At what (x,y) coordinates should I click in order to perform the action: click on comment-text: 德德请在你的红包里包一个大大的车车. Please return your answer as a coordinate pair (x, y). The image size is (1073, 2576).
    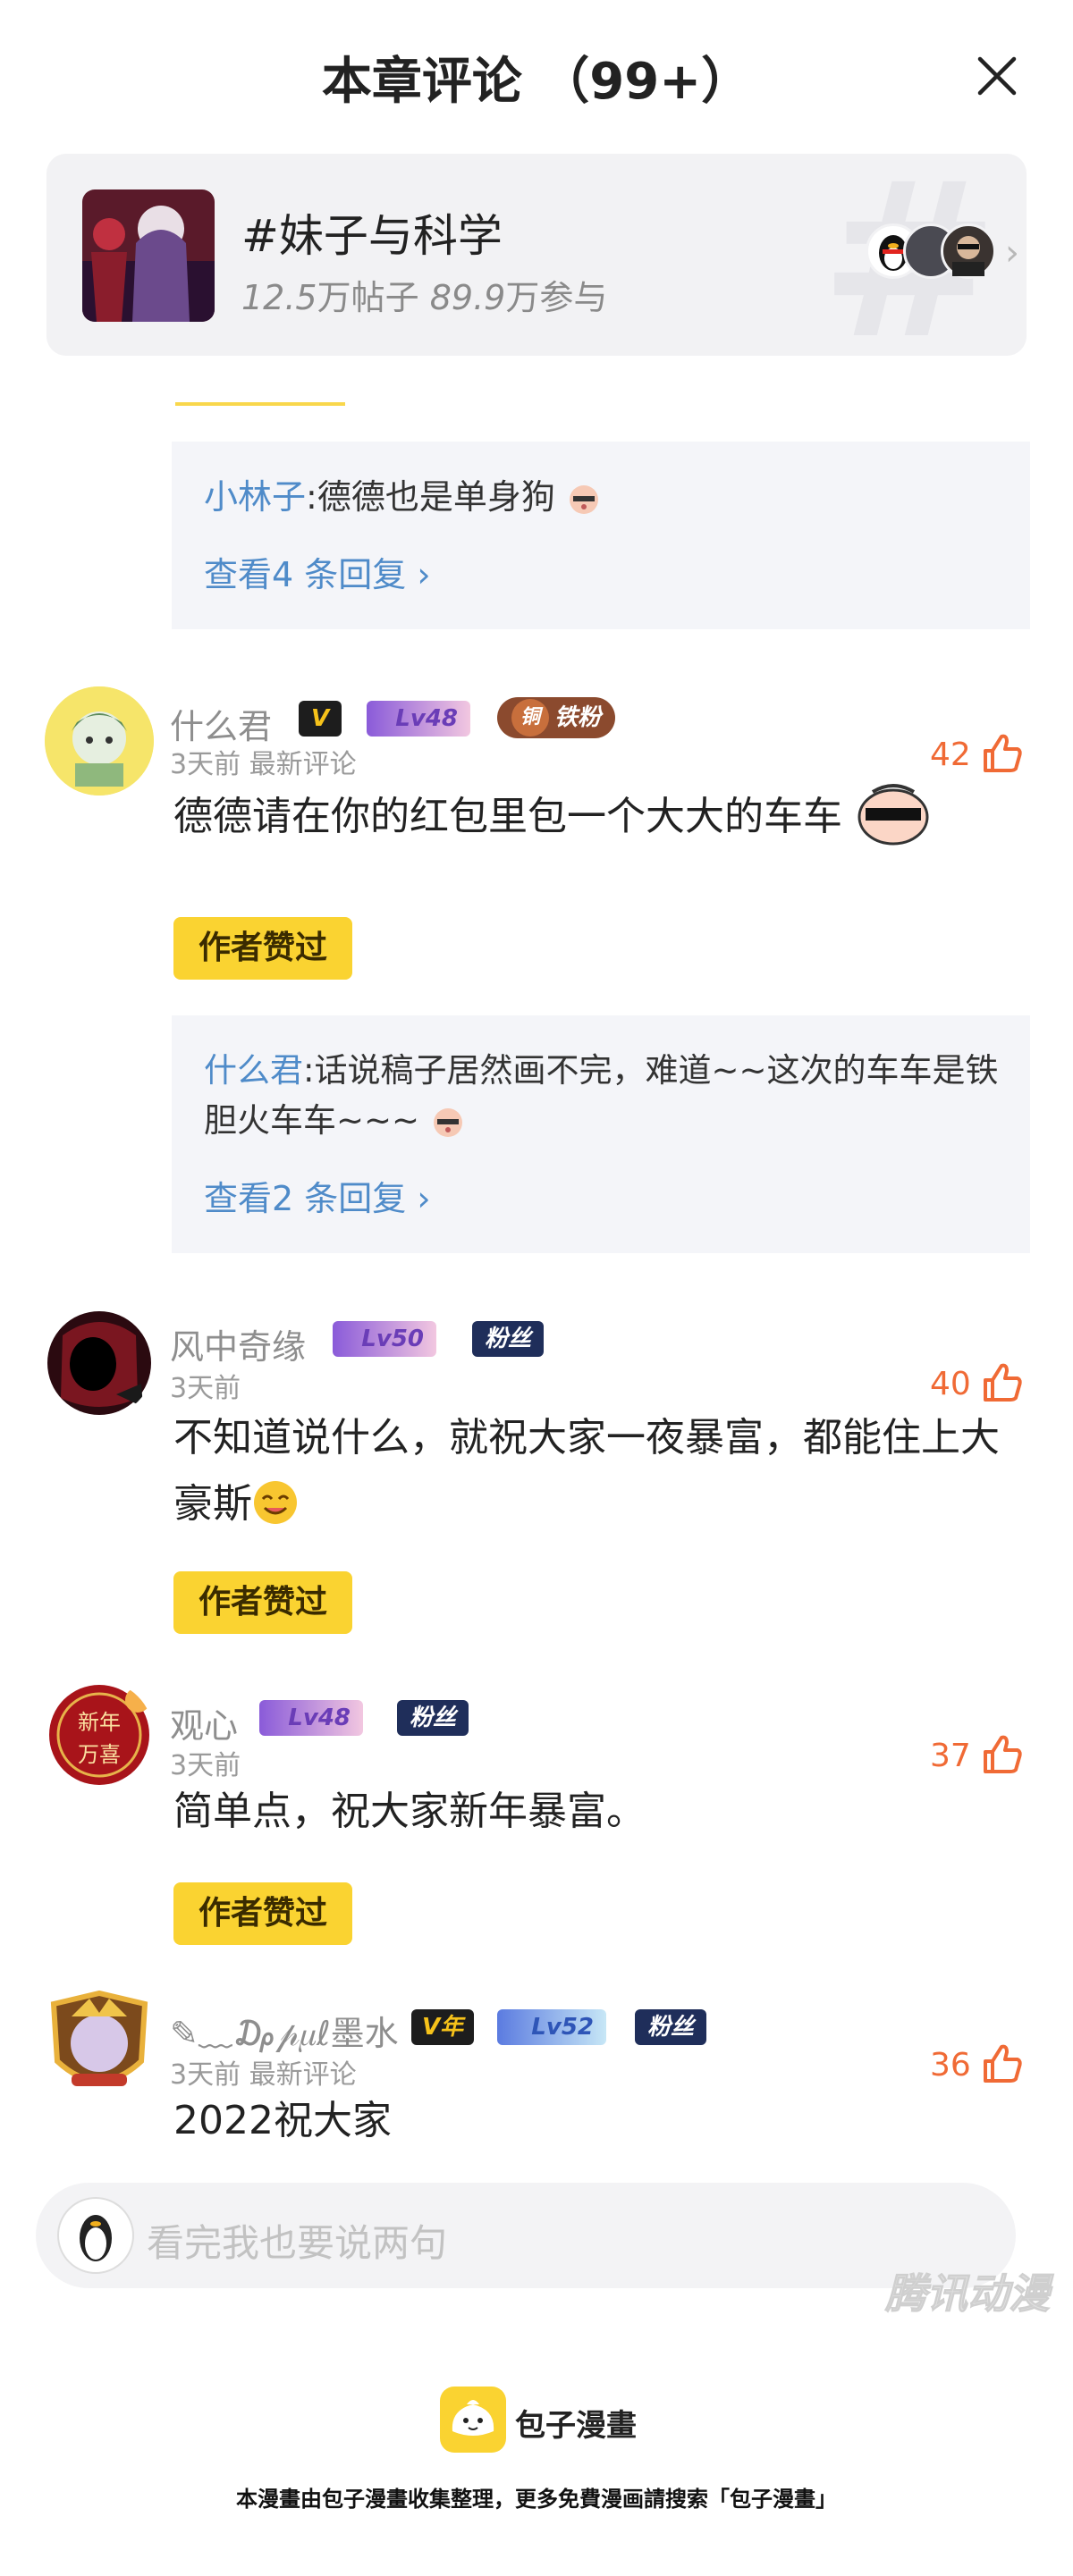
    Looking at the image, I should click on (602, 816).